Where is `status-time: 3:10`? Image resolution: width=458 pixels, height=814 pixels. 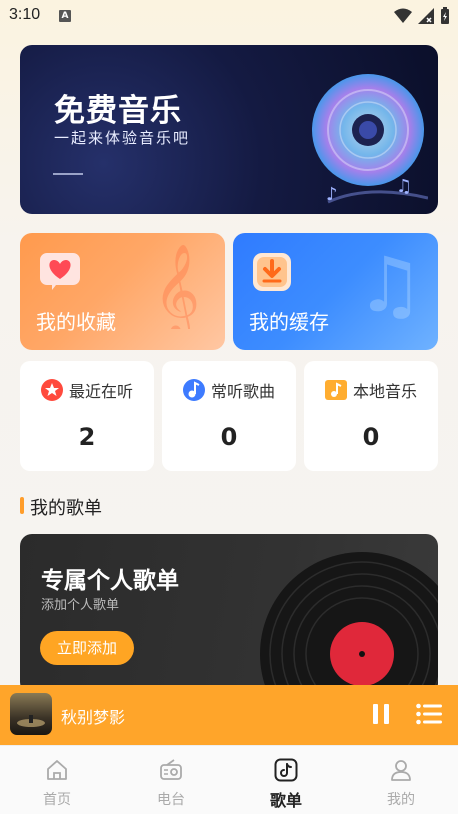
status-time: 3:10 is located at coordinates (25, 14).